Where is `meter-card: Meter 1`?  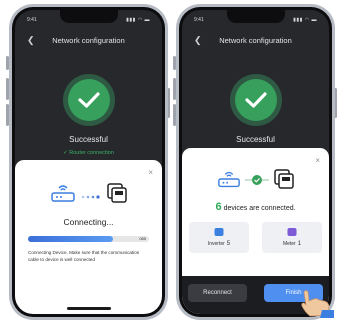
meter-card: Meter 1 is located at coordinates (292, 237).